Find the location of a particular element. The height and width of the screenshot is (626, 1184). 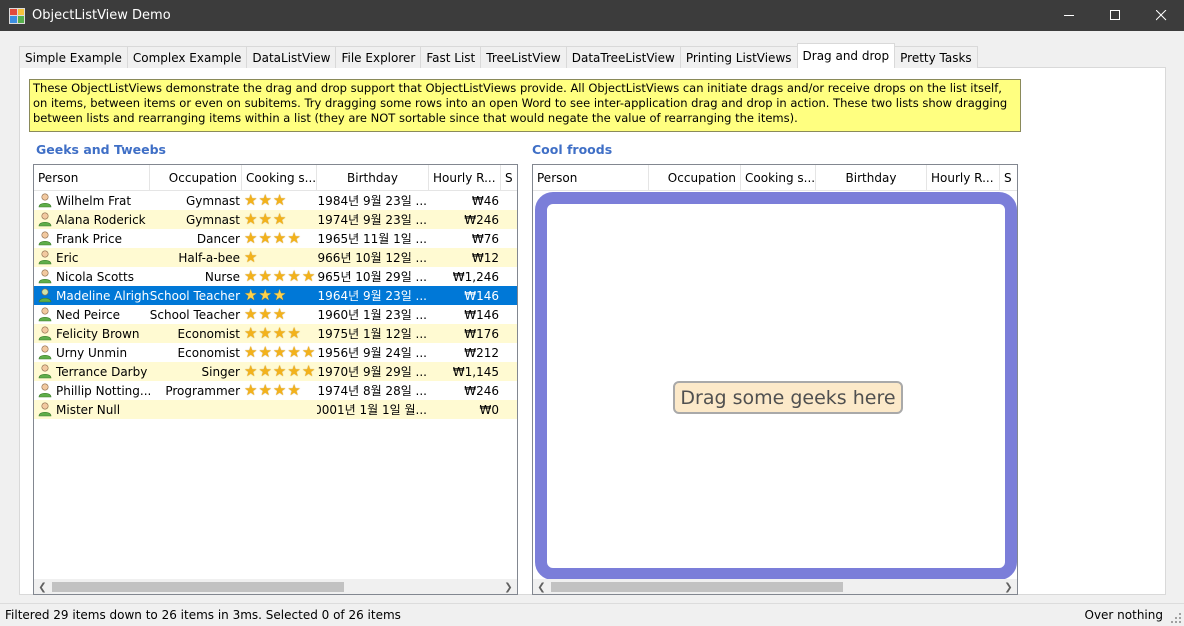

cell-cooking-skill: ★ ★ ★ is located at coordinates (279, 200).